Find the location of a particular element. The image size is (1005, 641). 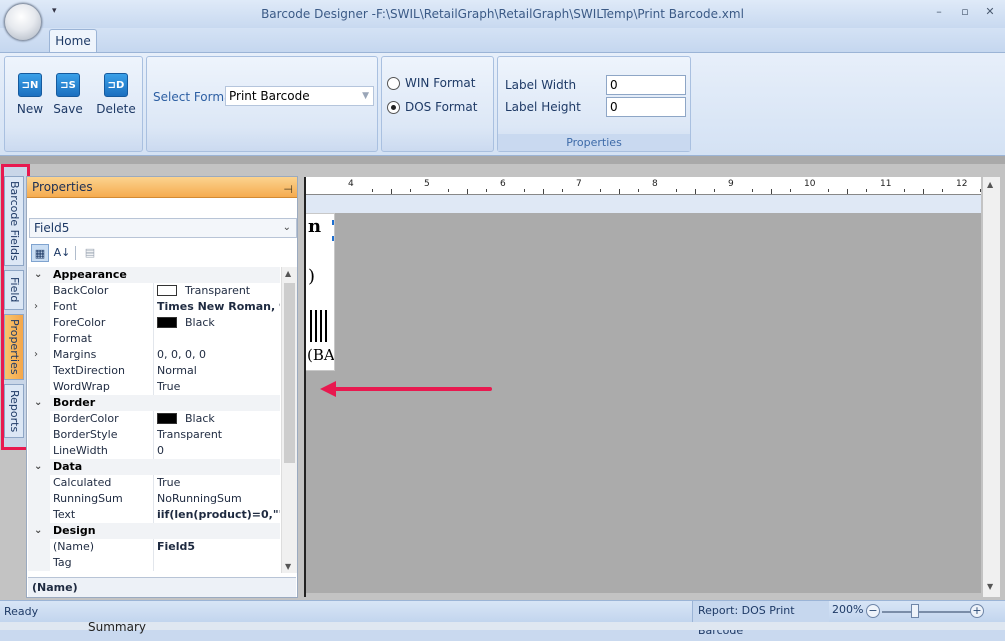

alphabetical-sort-icon: A↓ is located at coordinates (62, 253).